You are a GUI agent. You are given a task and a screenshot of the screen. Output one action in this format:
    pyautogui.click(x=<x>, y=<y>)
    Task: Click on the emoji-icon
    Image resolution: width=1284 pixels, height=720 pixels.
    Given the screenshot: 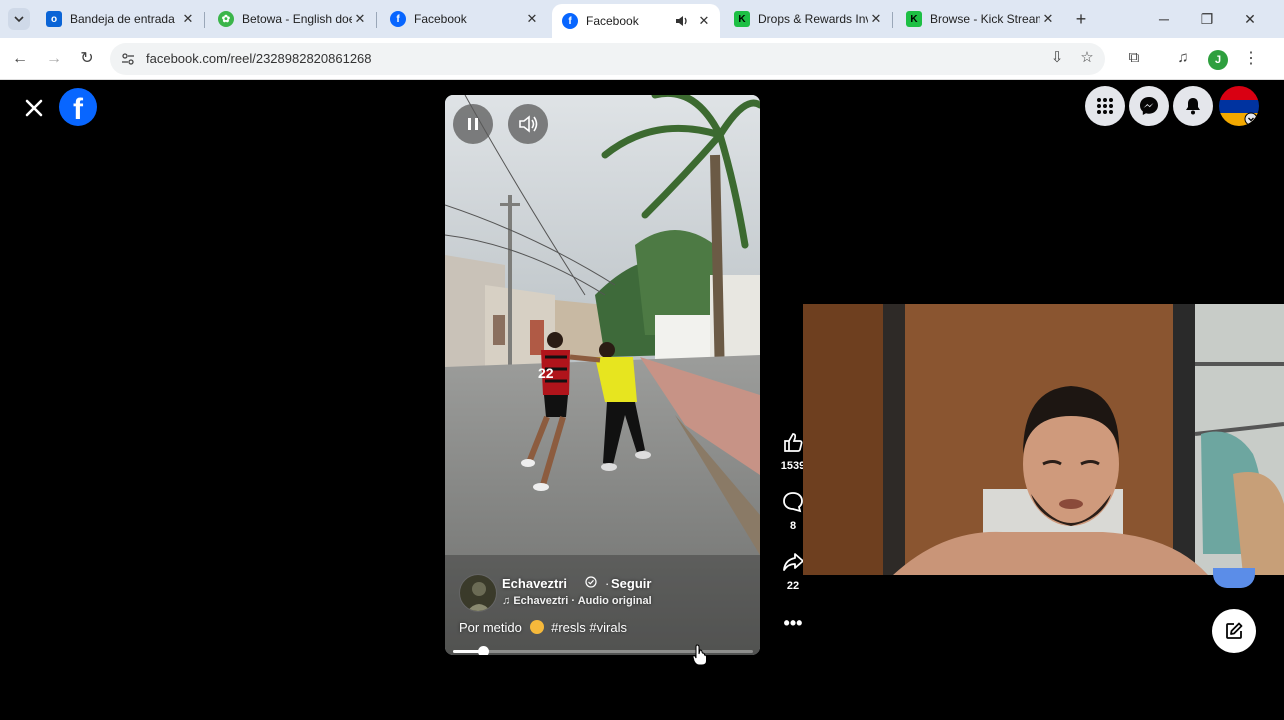 What is the action you would take?
    pyautogui.click(x=536, y=627)
    